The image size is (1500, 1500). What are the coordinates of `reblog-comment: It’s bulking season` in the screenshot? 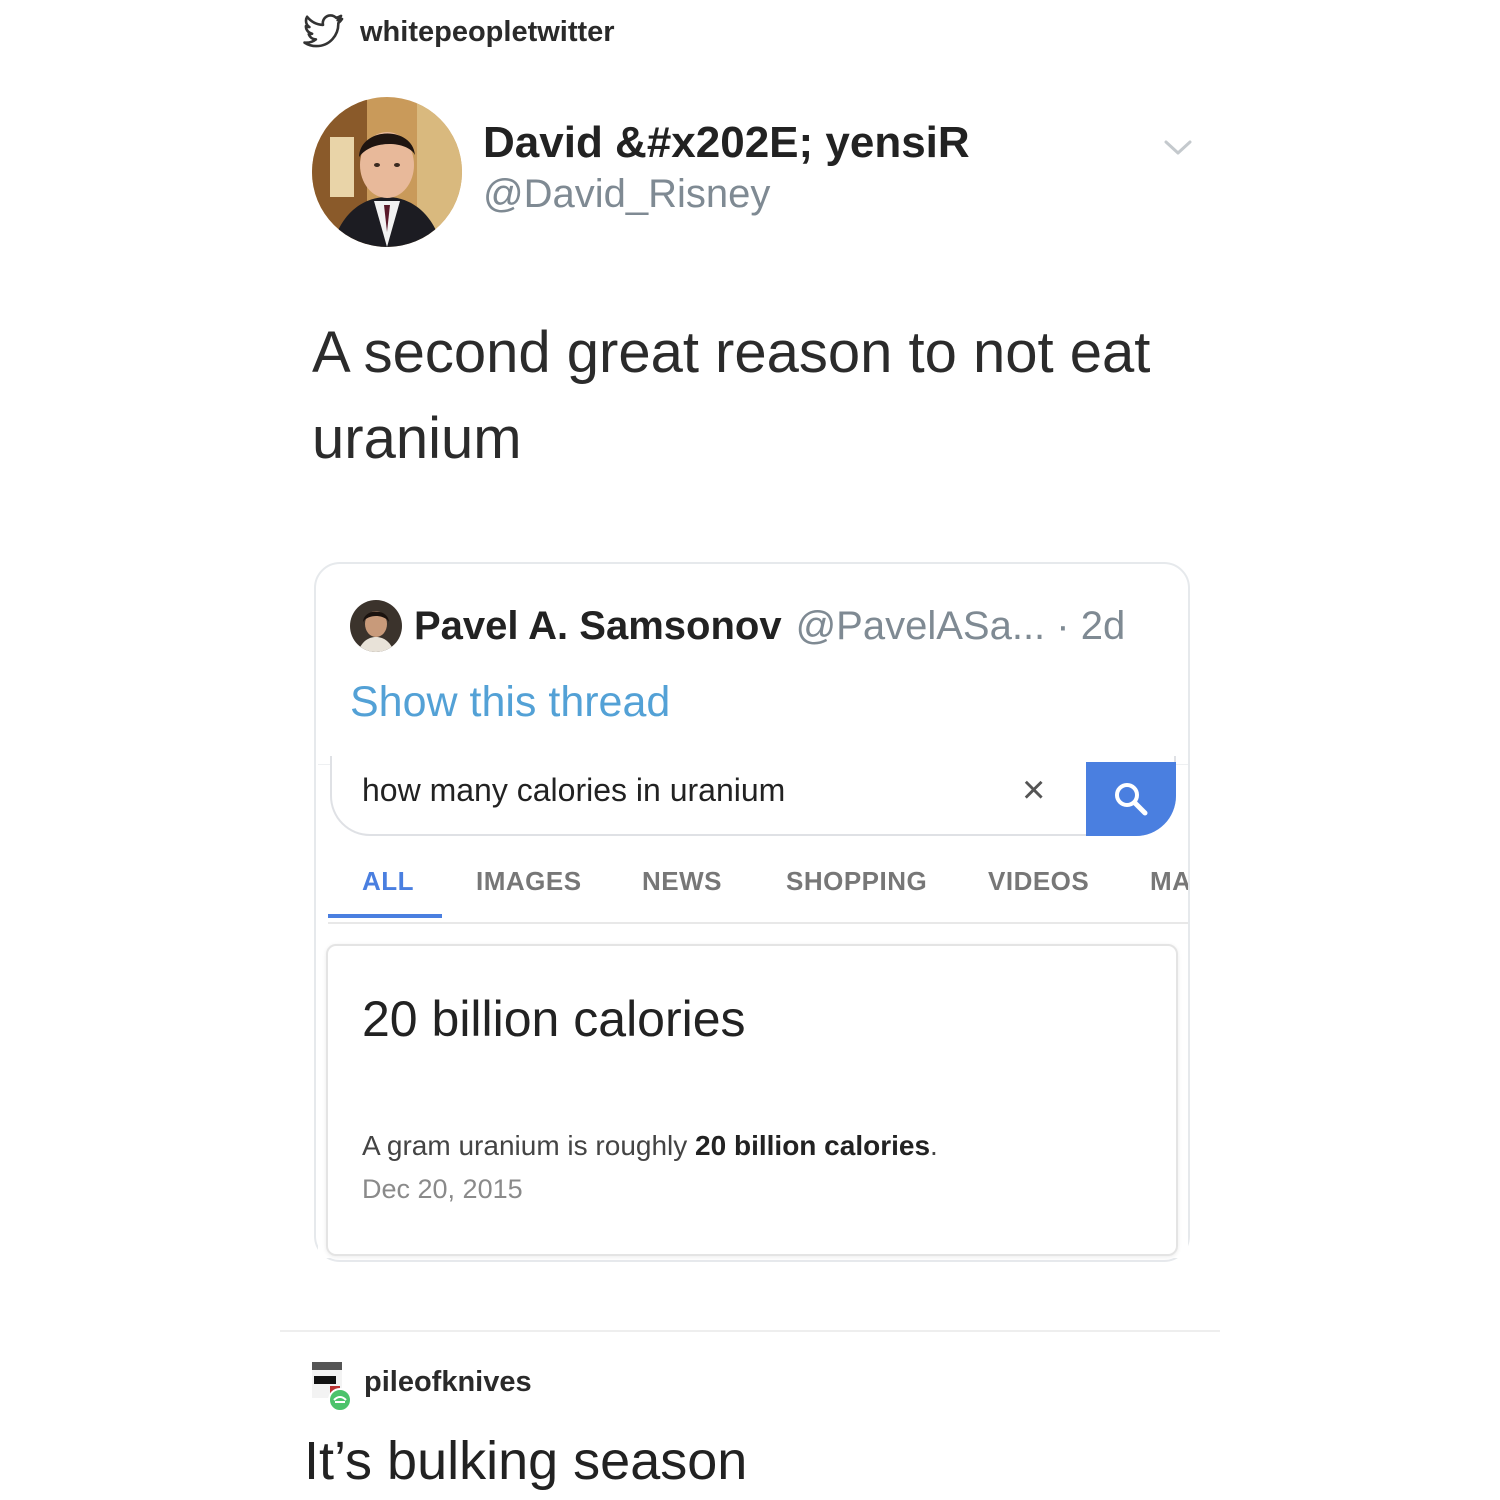 It's located at (526, 1461).